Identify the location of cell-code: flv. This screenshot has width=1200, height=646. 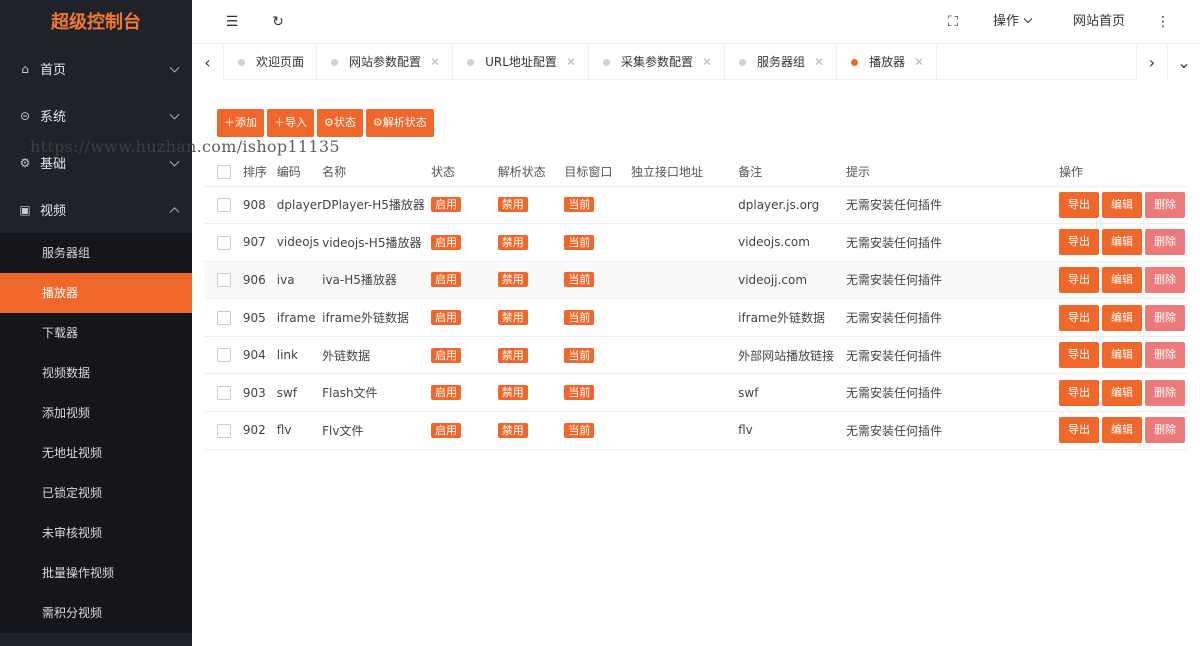
(299, 430).